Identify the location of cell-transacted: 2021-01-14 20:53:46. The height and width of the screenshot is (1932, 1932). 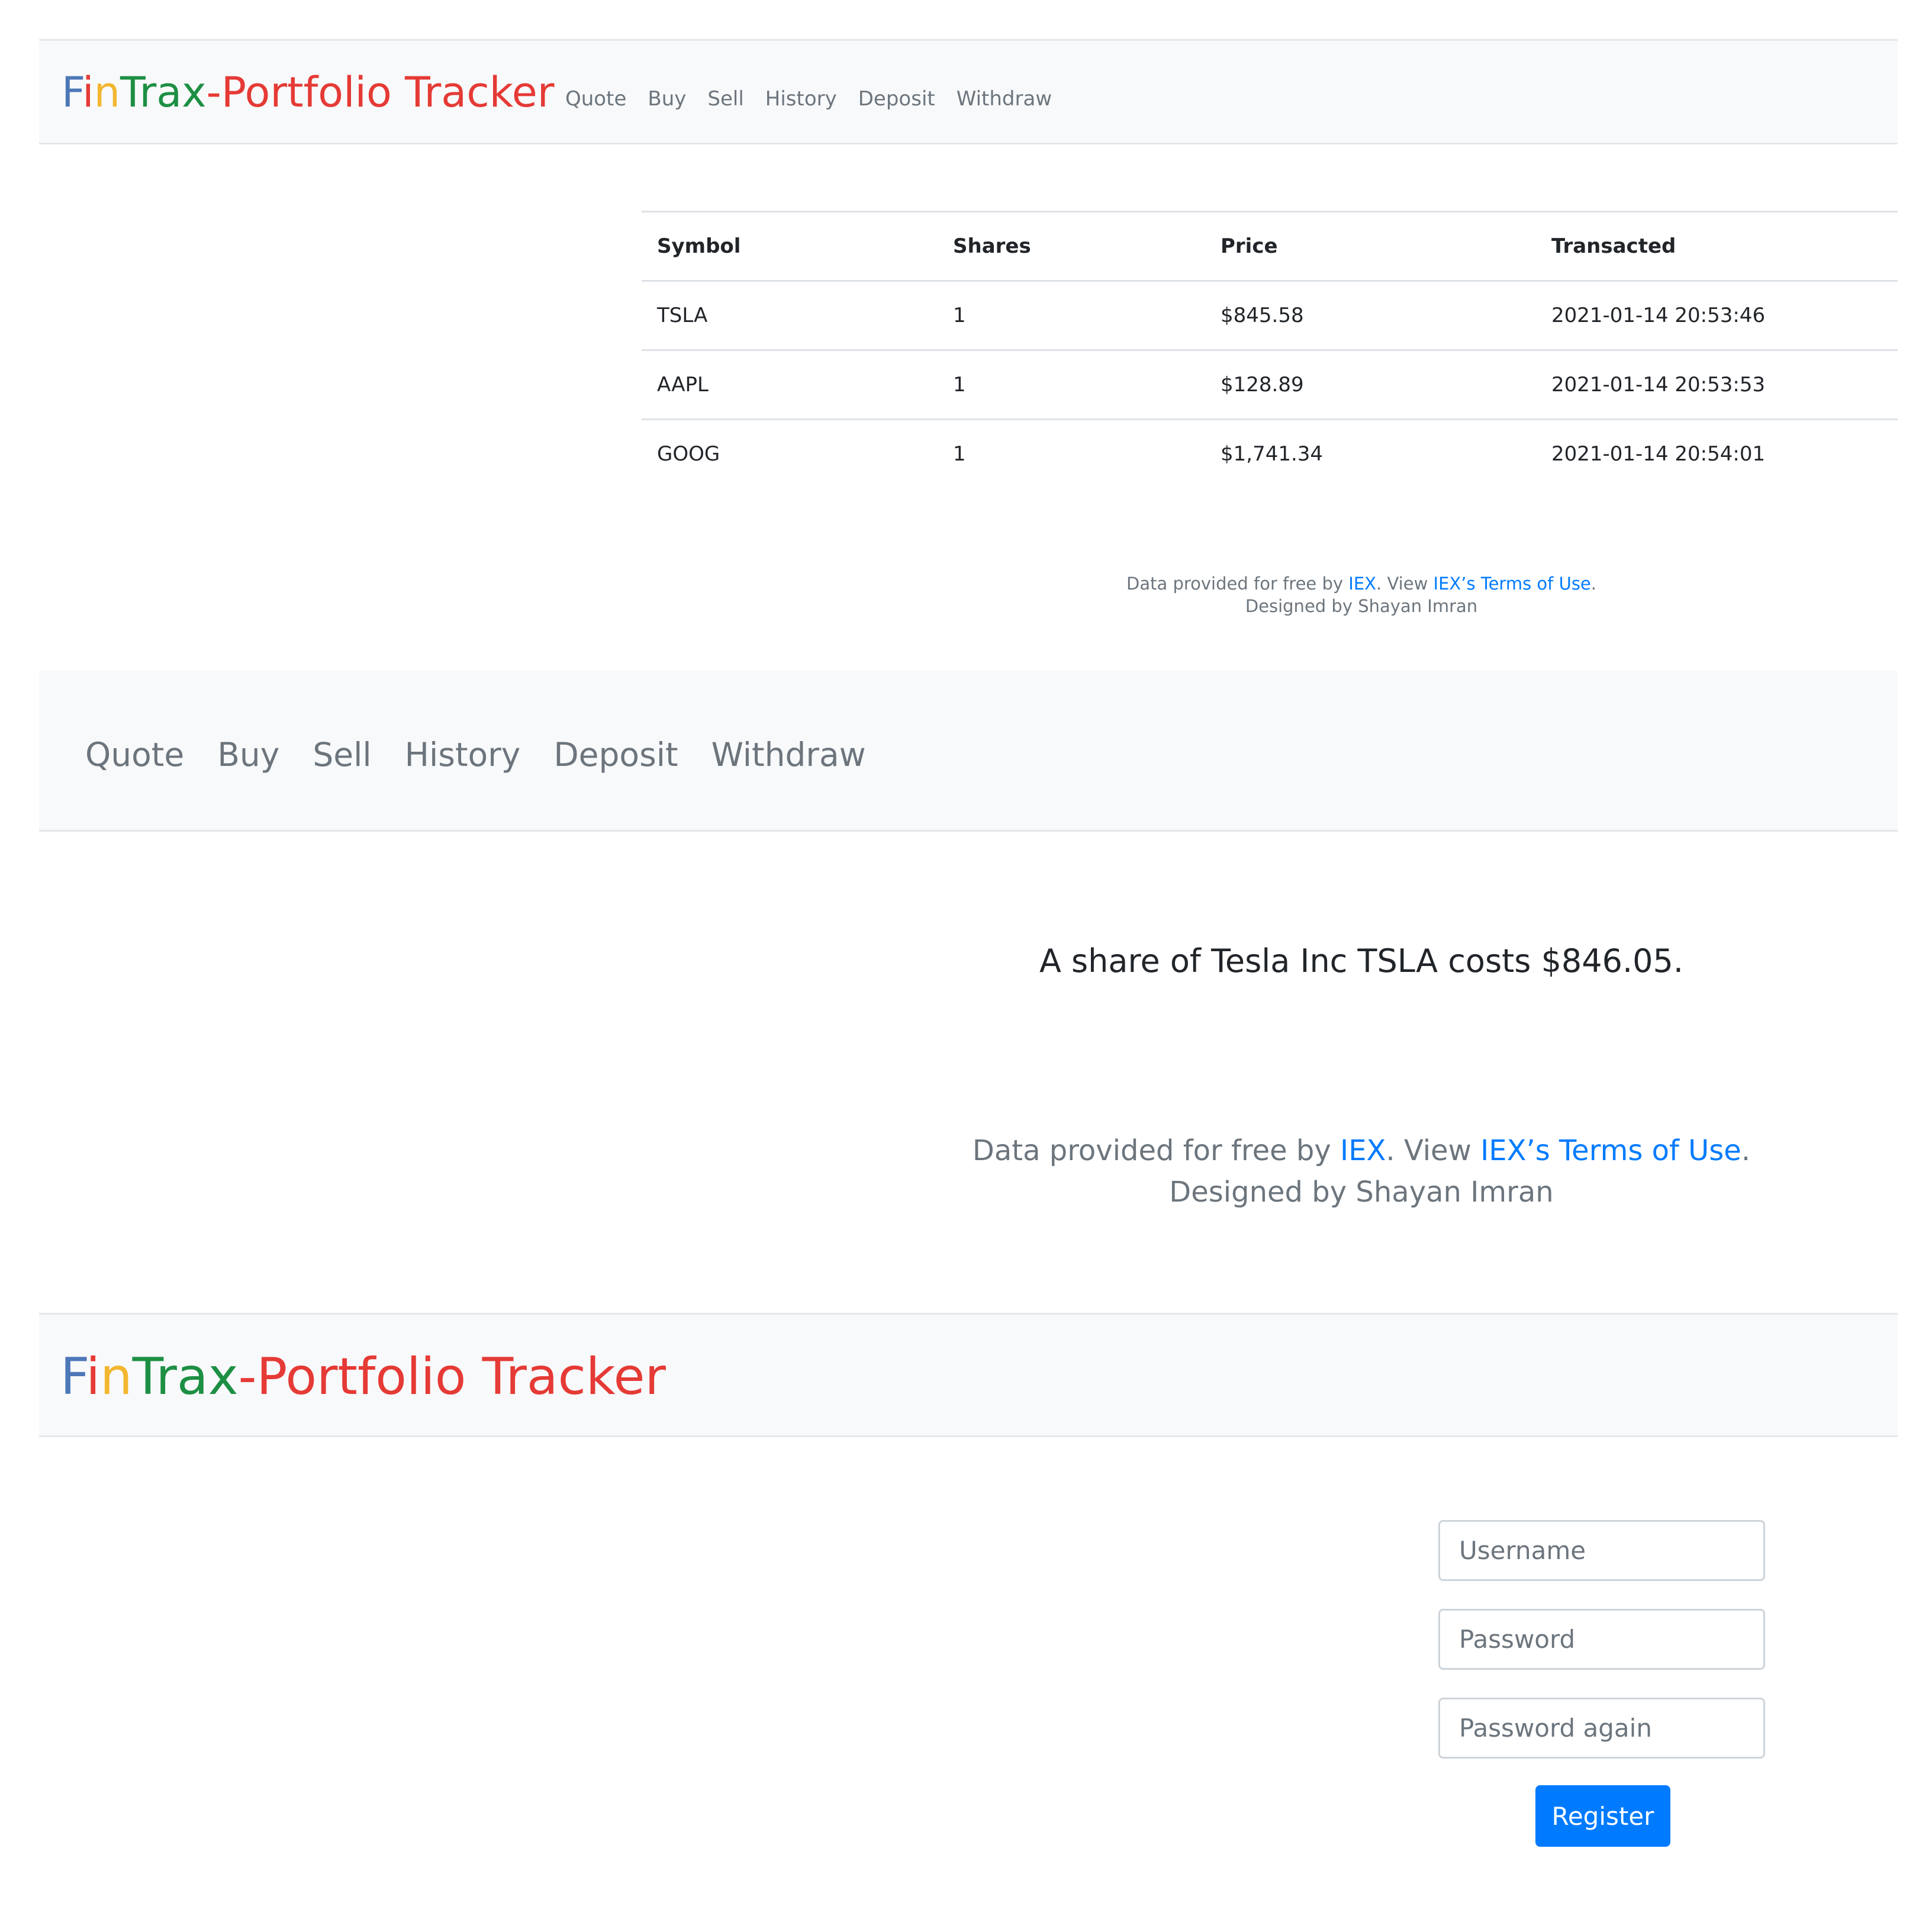
(1717, 315).